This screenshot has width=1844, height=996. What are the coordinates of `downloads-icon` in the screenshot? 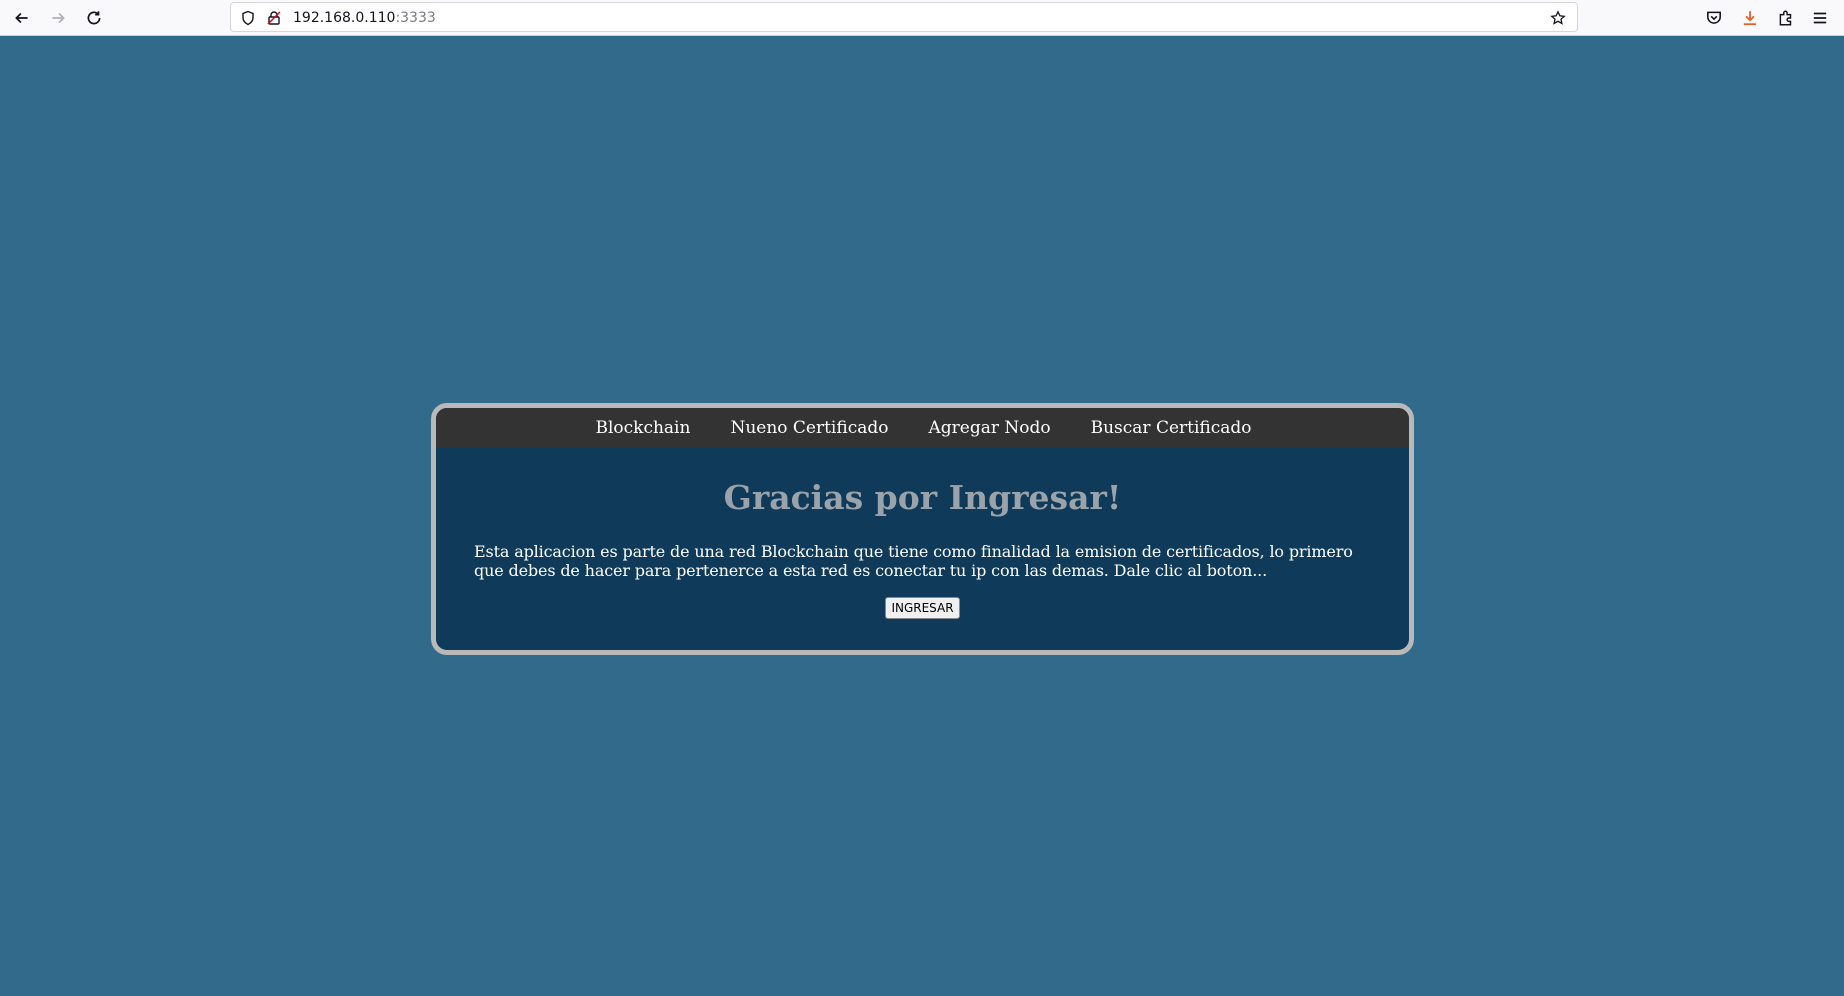 It's located at (1750, 18).